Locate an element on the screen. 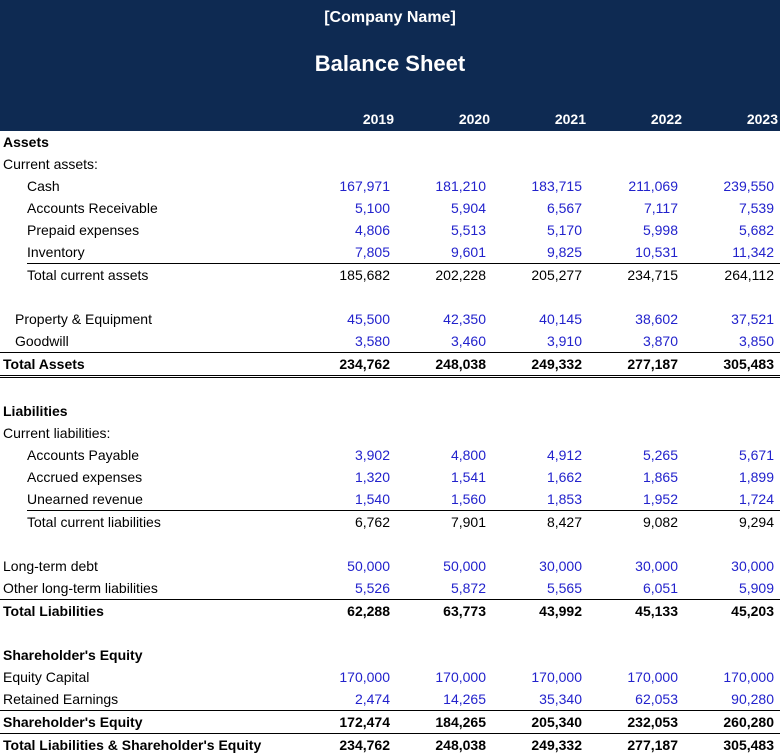 Image resolution: width=780 pixels, height=756 pixels. cell-value: 1,541 is located at coordinates (438, 477).